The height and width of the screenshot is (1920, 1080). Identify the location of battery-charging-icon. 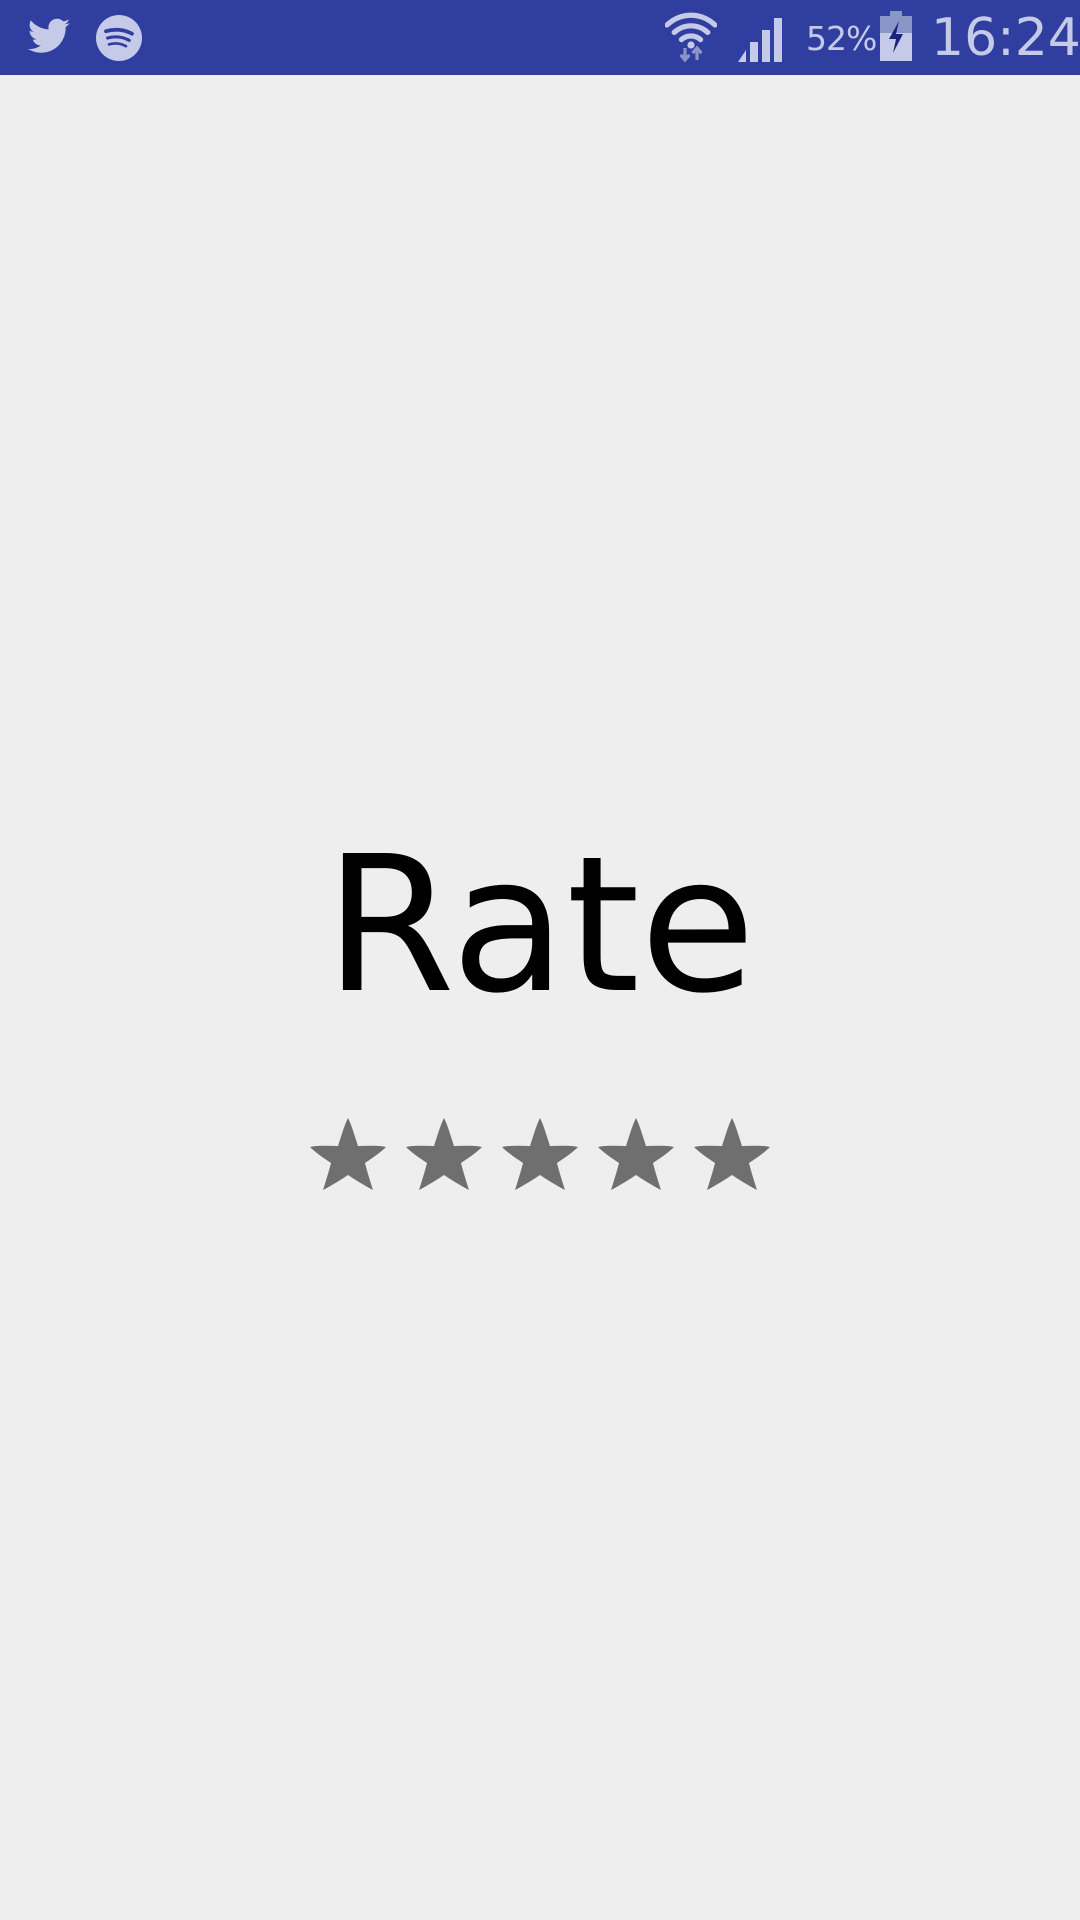
(896, 36).